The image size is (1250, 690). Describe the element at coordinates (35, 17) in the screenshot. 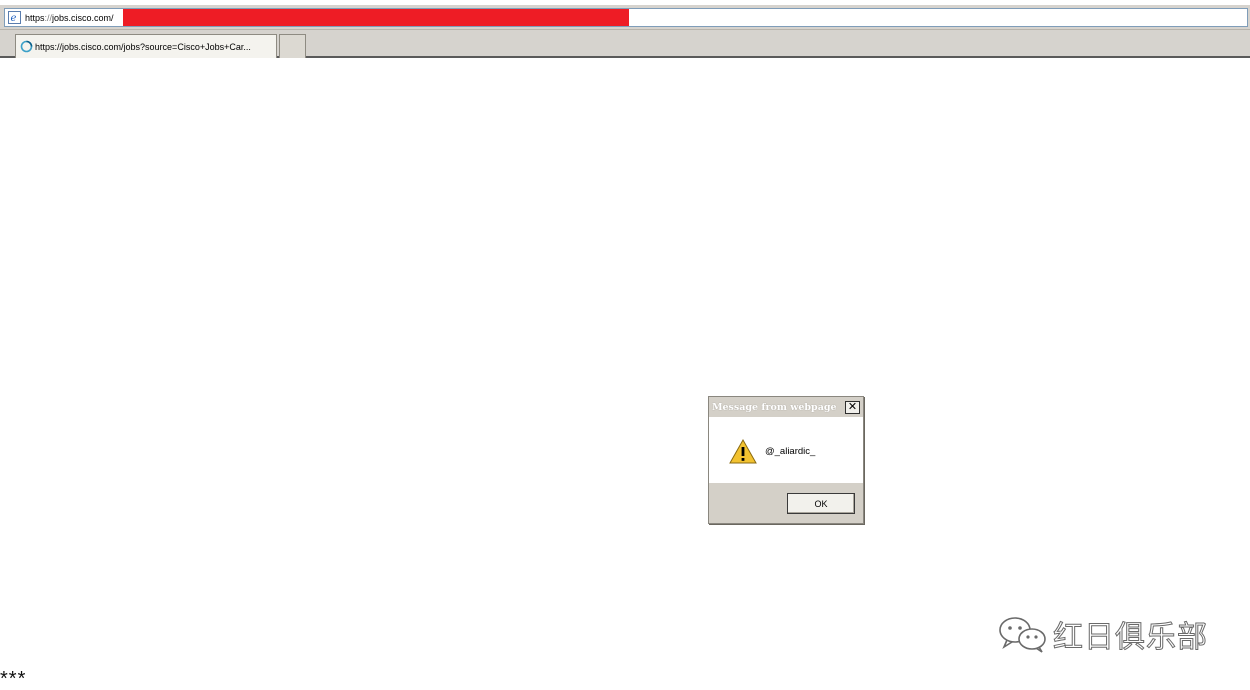

I see `url-scheme: https` at that location.